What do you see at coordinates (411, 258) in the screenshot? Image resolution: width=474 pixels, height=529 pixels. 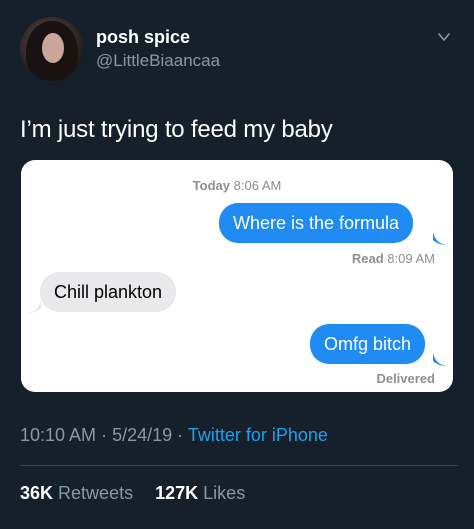 I see `read-time: 8:09 AM` at bounding box center [411, 258].